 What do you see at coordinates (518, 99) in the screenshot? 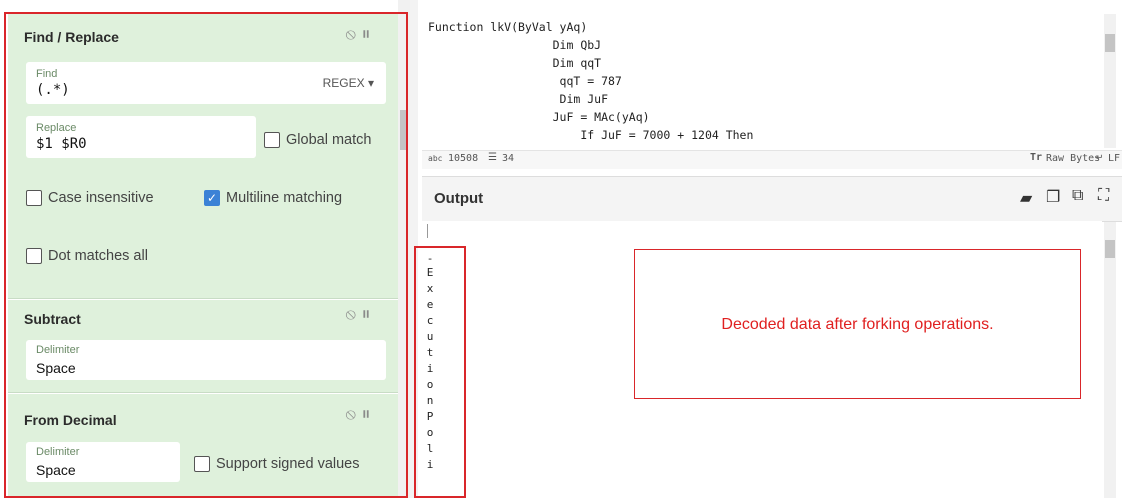
I see `input-line-5: Dim JuF` at bounding box center [518, 99].